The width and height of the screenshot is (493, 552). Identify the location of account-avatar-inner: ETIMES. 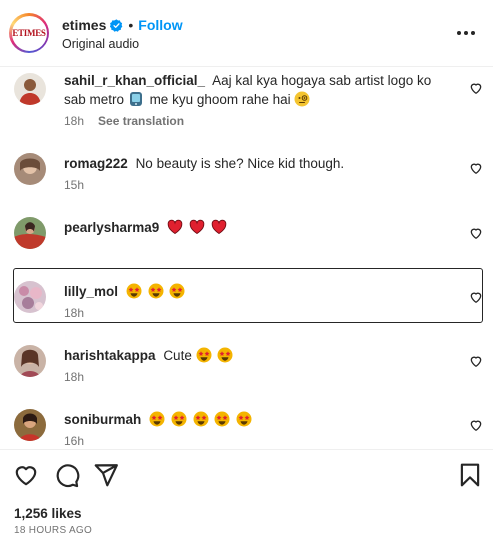
(29, 33).